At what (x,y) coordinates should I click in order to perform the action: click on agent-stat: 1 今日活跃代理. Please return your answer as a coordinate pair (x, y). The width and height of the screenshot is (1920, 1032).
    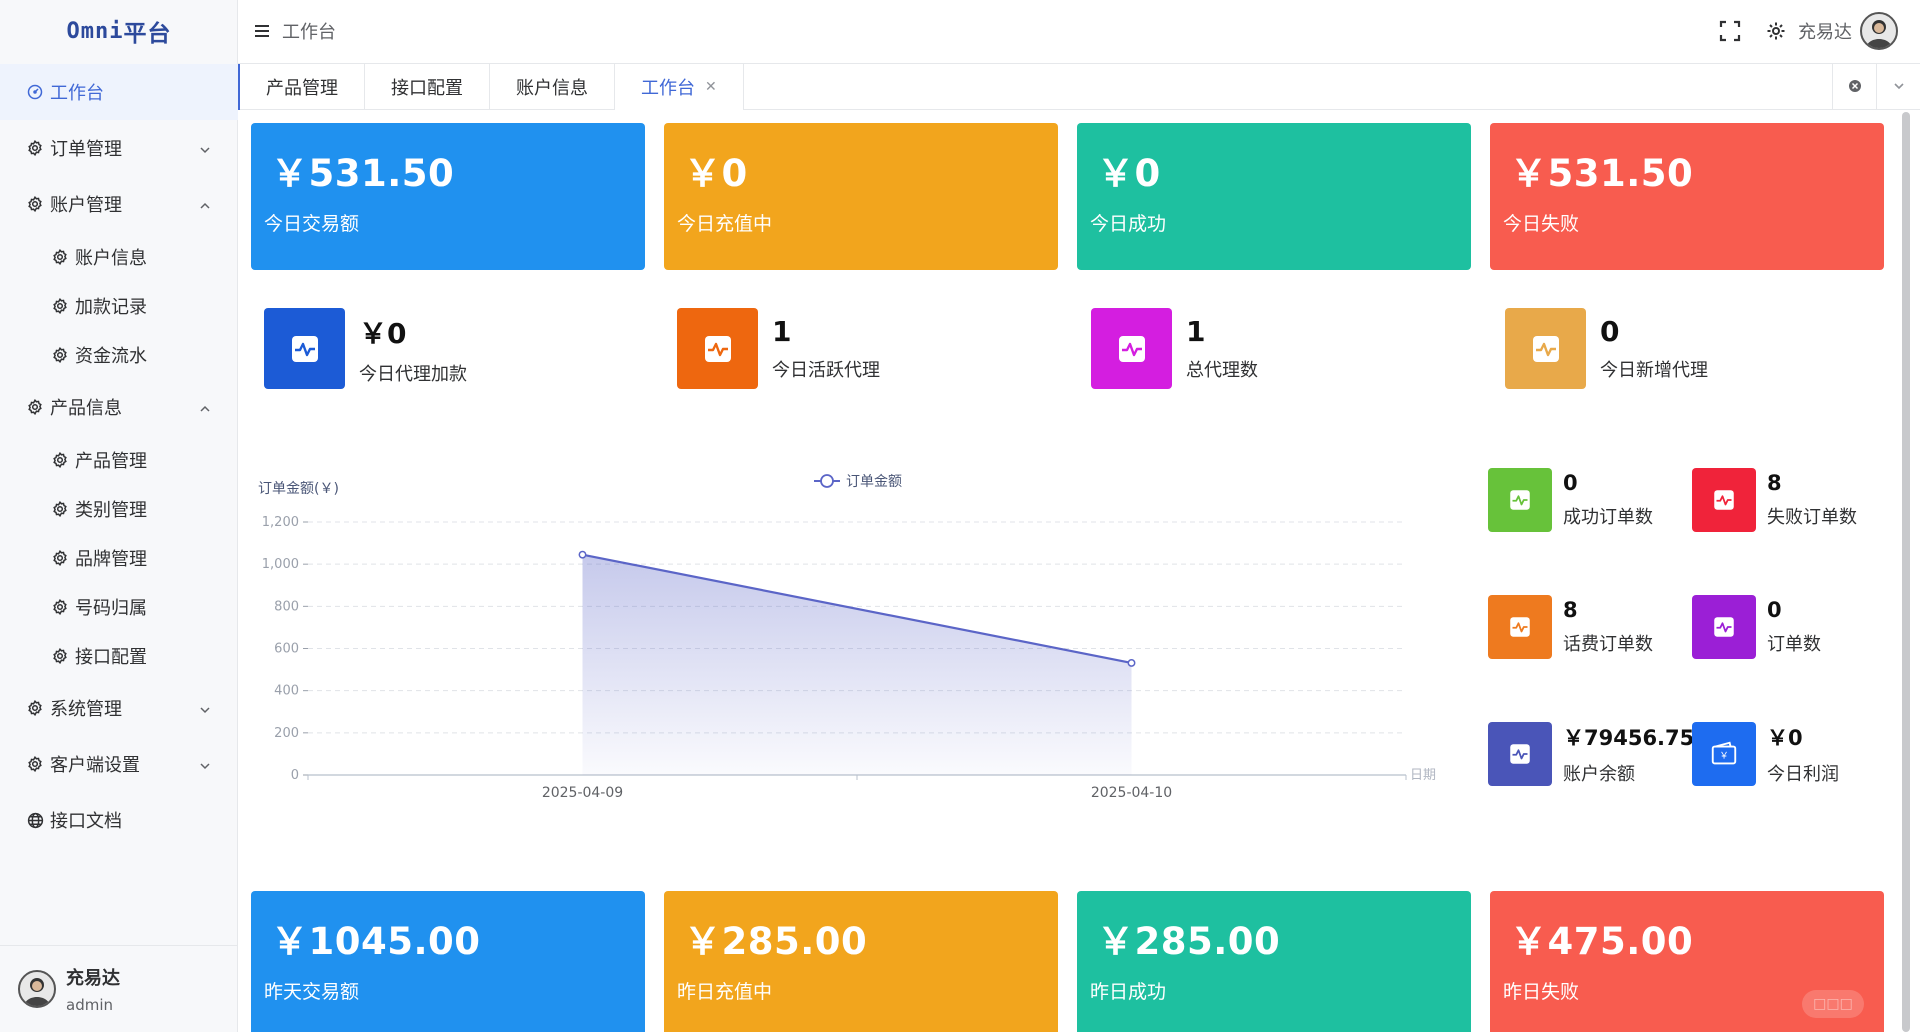
    Looking at the image, I should click on (778, 348).